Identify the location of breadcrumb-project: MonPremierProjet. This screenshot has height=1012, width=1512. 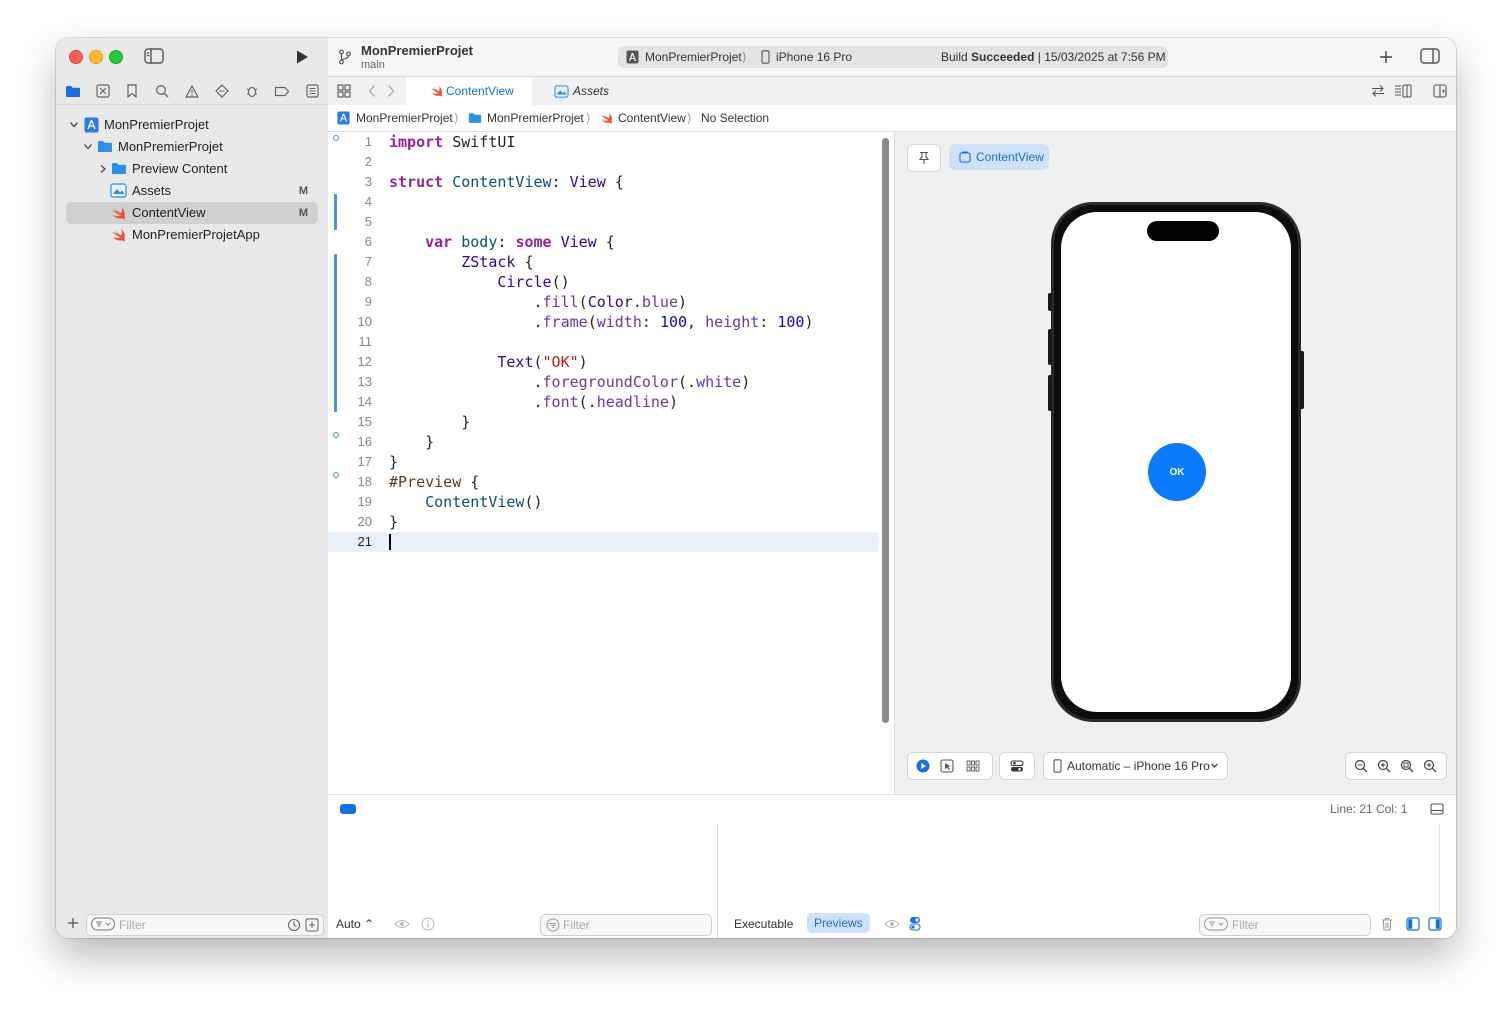
(404, 118).